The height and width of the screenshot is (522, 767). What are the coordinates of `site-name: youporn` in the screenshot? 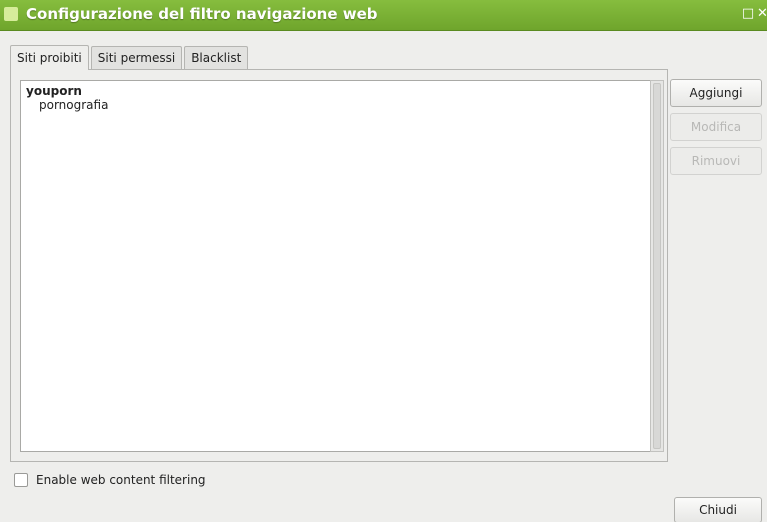 It's located at (54, 91).